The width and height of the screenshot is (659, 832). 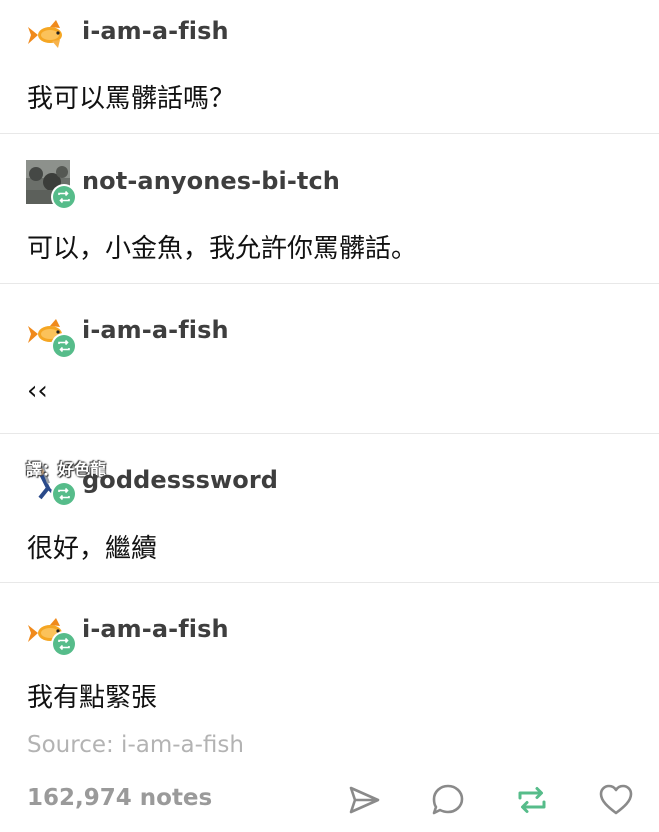 I want to click on source-link: Source: i-am-a-fish, so click(x=135, y=745).